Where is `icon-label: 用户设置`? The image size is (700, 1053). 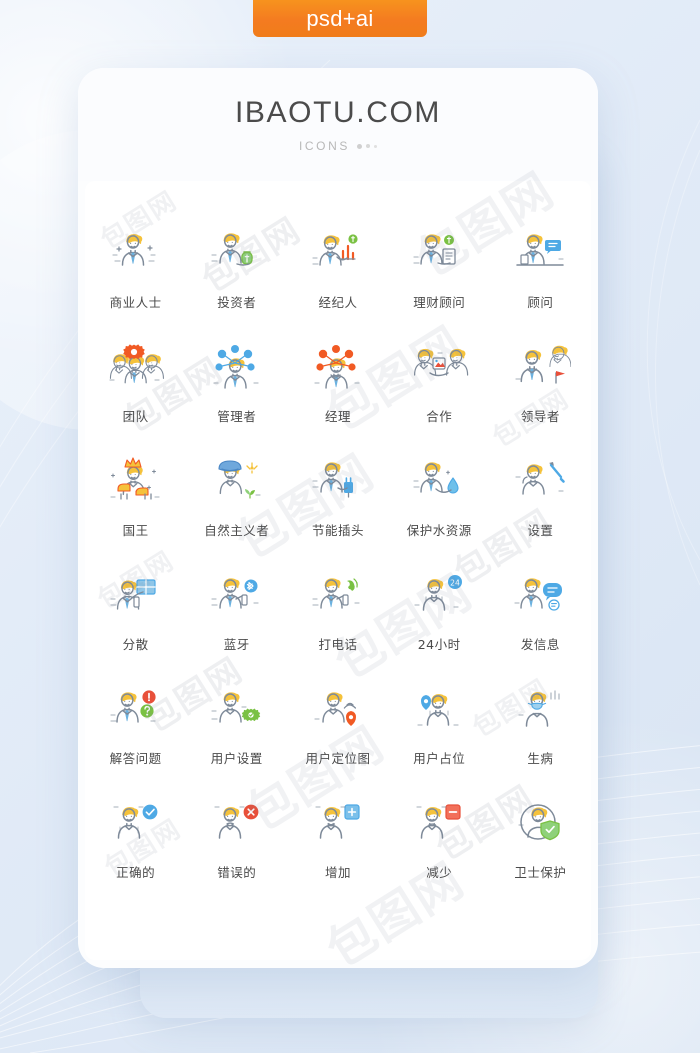
icon-label: 用户设置 is located at coordinates (236, 758).